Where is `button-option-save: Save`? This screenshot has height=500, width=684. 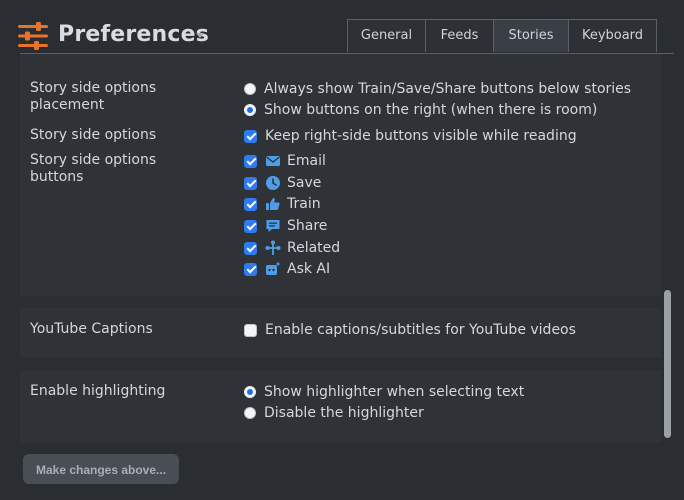 button-option-save: Save is located at coordinates (282, 183).